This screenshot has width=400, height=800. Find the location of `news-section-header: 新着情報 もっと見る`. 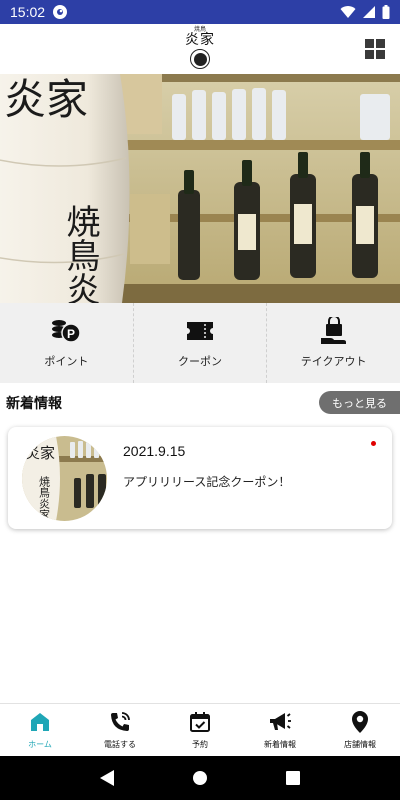

news-section-header: 新着情報 もっと見る is located at coordinates (200, 403).